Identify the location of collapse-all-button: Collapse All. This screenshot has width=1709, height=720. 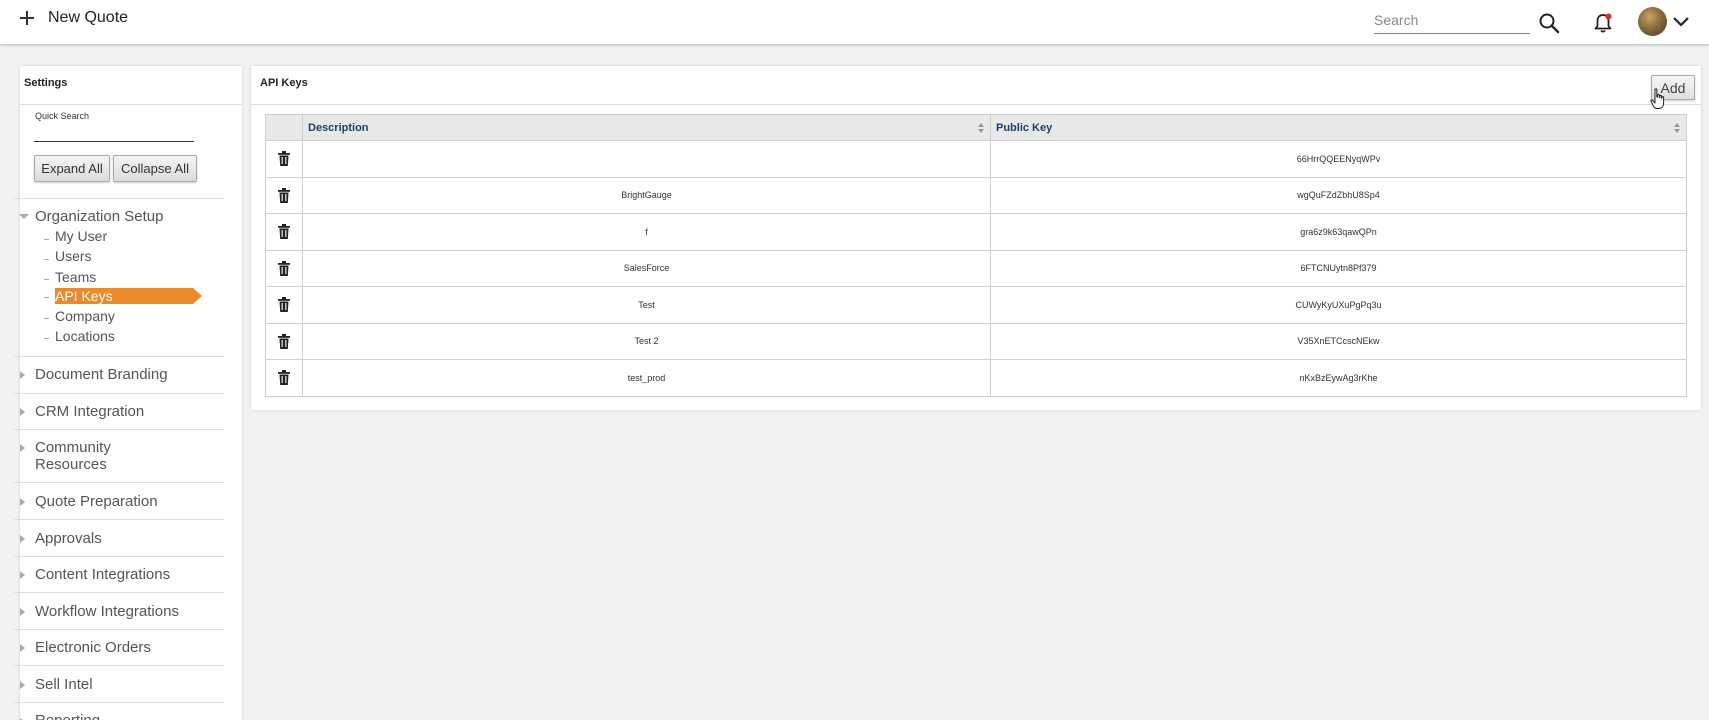
(155, 168).